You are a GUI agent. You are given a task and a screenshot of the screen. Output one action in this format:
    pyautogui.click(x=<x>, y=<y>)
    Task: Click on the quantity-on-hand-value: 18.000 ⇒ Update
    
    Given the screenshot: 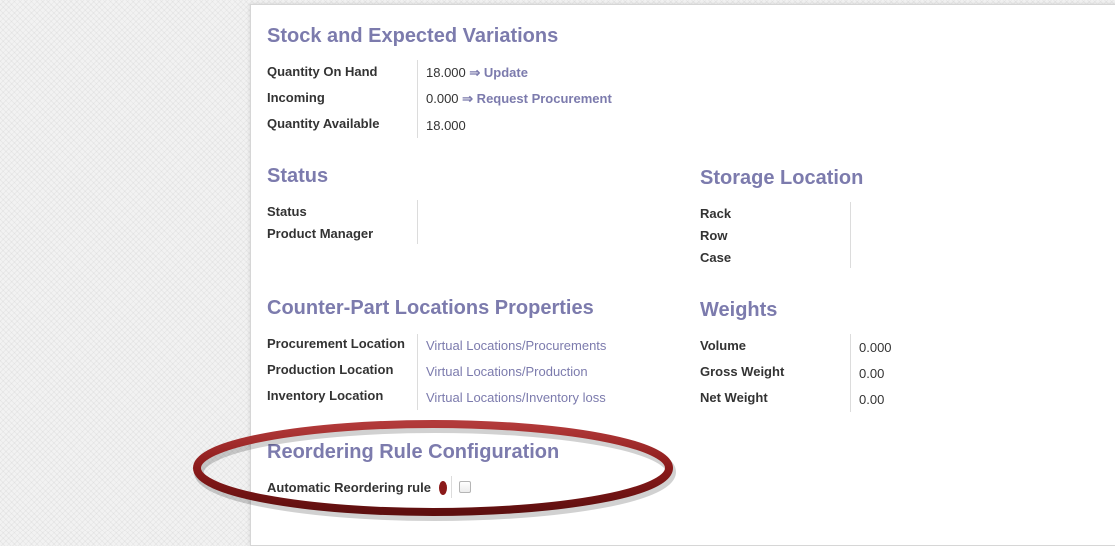 What is the action you would take?
    pyautogui.click(x=477, y=73)
    